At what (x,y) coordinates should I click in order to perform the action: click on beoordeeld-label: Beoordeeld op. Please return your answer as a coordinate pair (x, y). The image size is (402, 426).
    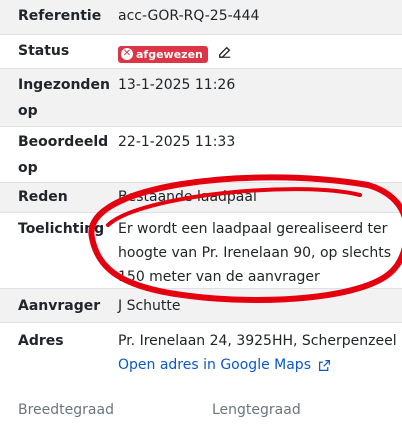
    Looking at the image, I should click on (63, 155).